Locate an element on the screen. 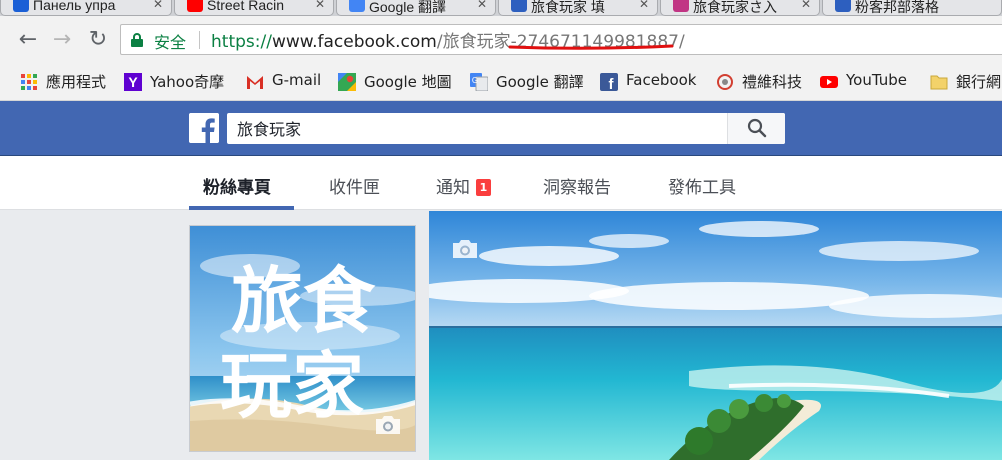  google-translate-icon is located at coordinates (357, 6).